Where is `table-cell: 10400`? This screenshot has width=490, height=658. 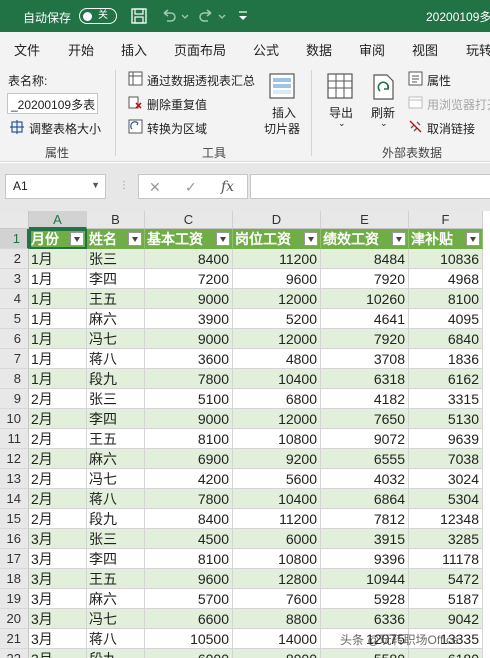
table-cell: 10400 is located at coordinates (277, 499).